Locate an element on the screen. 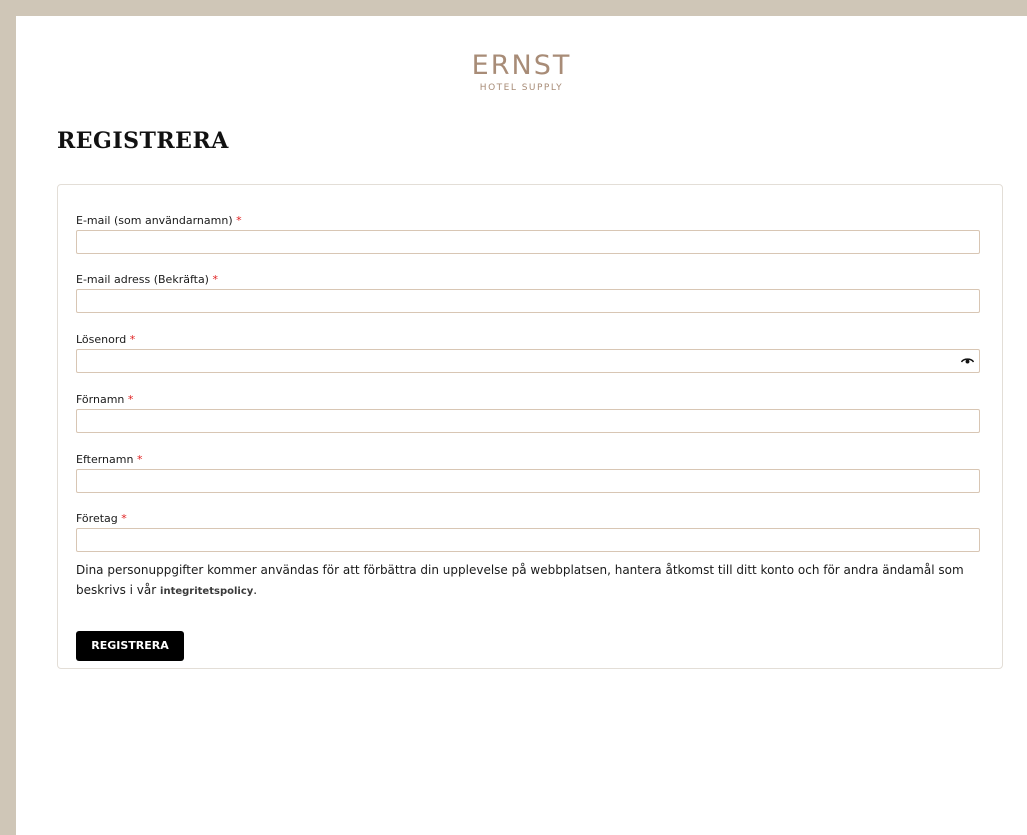  email-label: E-mail (som användarnamn) * is located at coordinates (159, 220).